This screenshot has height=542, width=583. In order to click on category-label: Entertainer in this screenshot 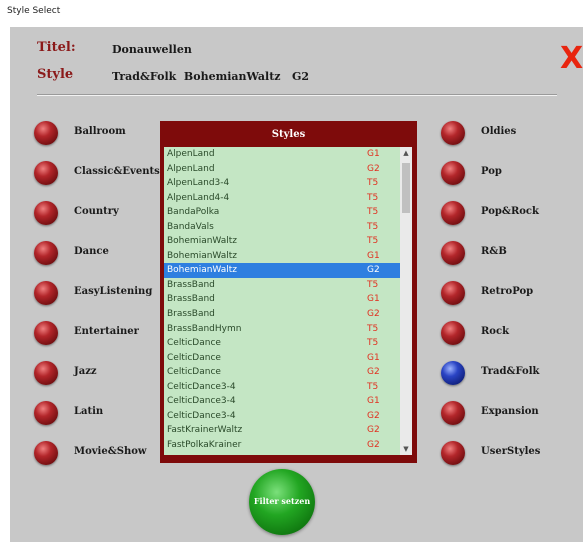, I will do `click(106, 331)`.